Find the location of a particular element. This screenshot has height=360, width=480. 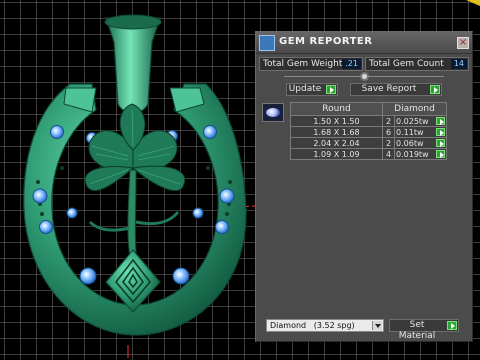

total-gem-count: Total Gem Count 14 is located at coordinates (417, 64).